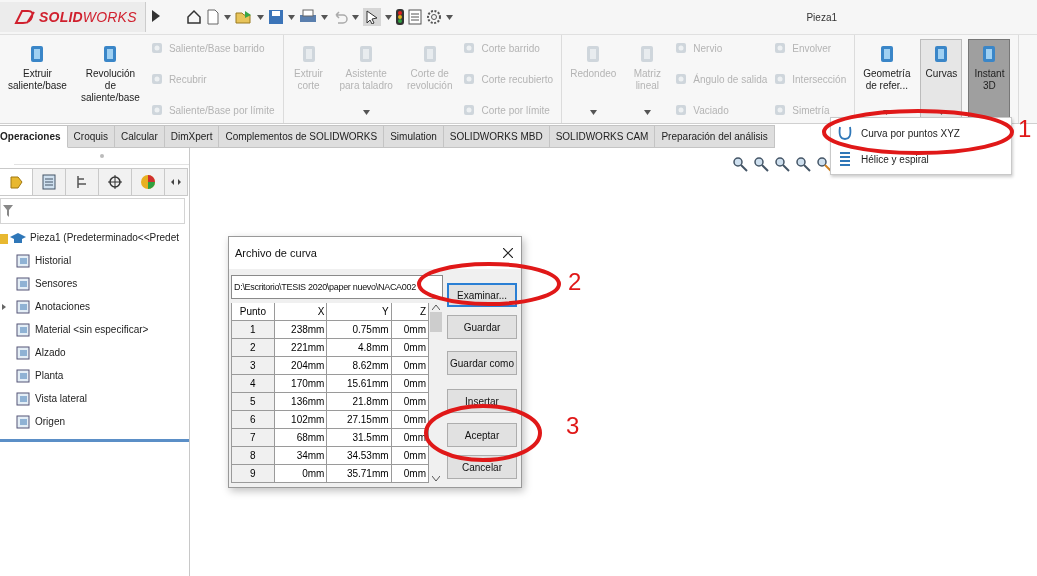  What do you see at coordinates (34, 136) in the screenshot?
I see `ribbon-tab: Operaciones` at bounding box center [34, 136].